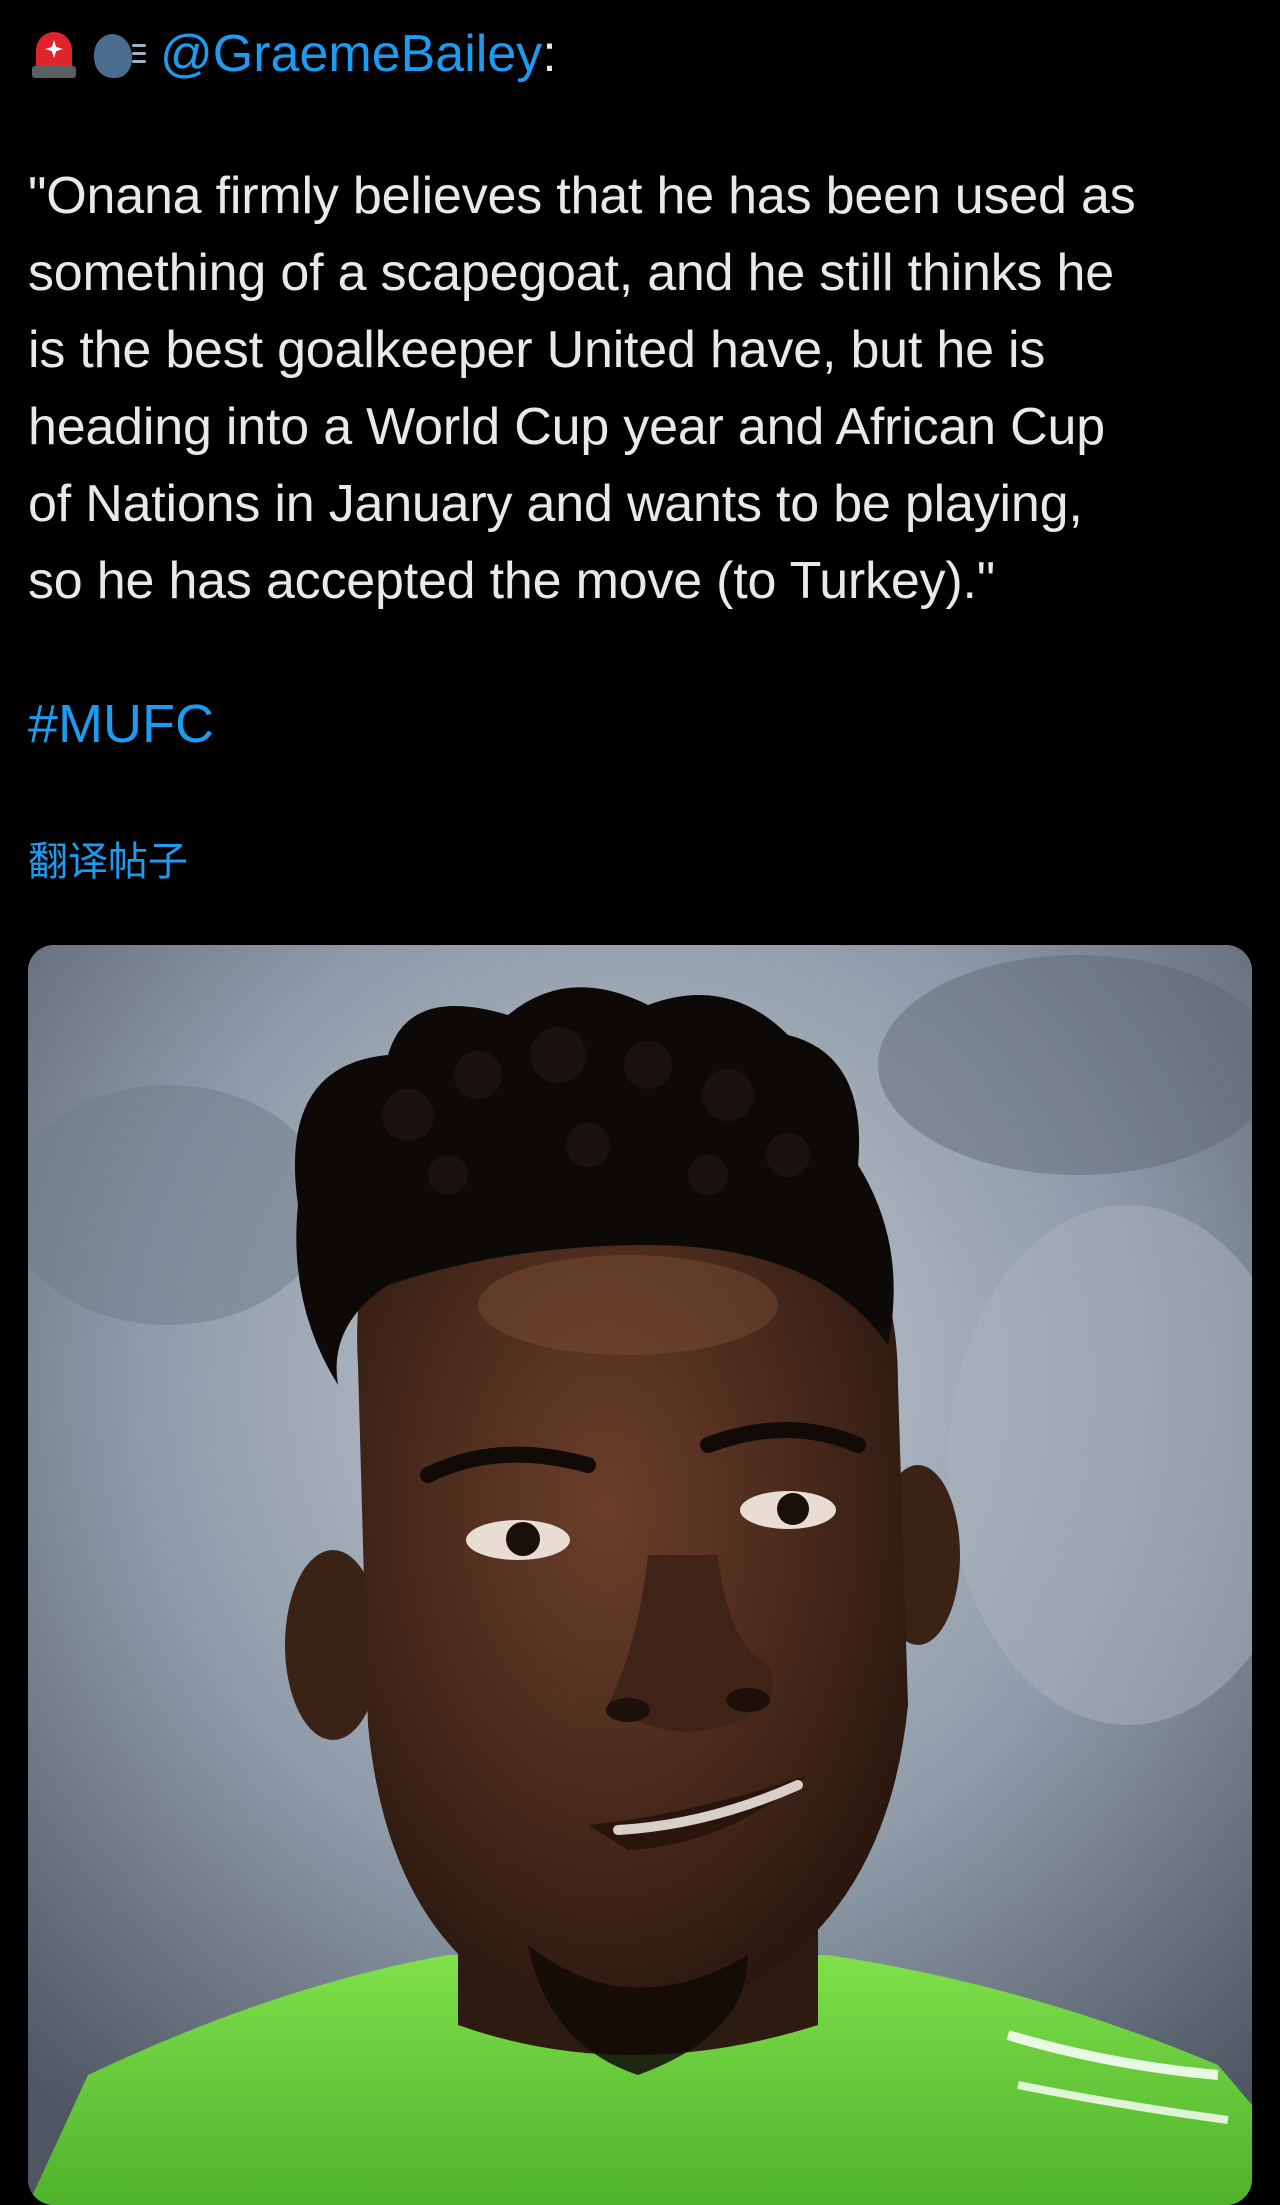 This screenshot has height=2205, width=1280. Describe the element at coordinates (640, 54) in the screenshot. I see `quoted-byline: @GraemeBailey:` at that location.